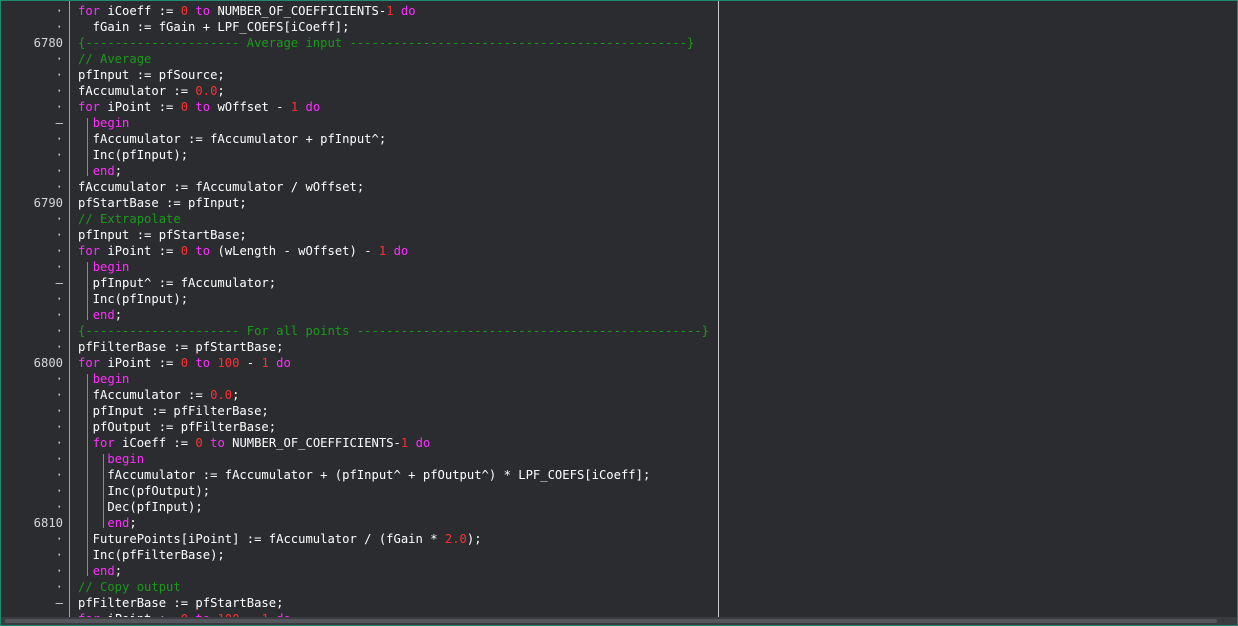  I want to click on code-token: pfInput := pfSource;, so click(151, 75).